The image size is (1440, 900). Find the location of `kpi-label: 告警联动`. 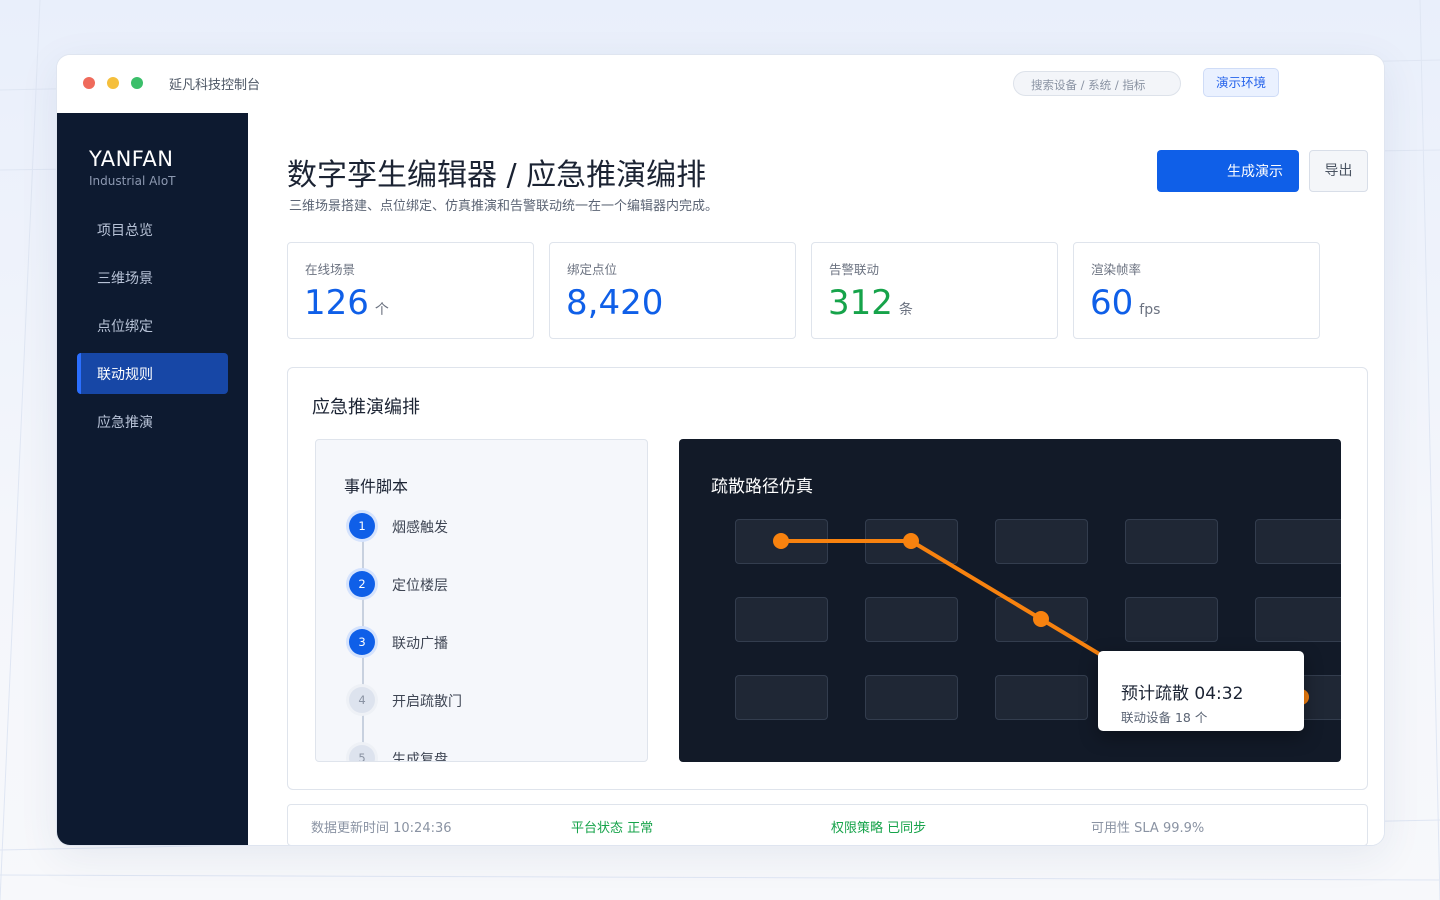

kpi-label: 告警联动 is located at coordinates (854, 269).